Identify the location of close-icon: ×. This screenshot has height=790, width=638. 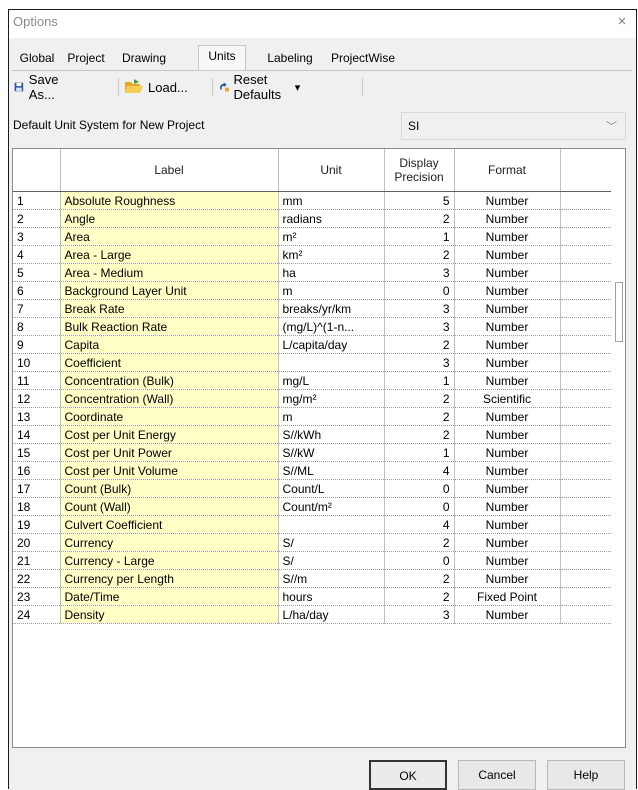
(622, 23).